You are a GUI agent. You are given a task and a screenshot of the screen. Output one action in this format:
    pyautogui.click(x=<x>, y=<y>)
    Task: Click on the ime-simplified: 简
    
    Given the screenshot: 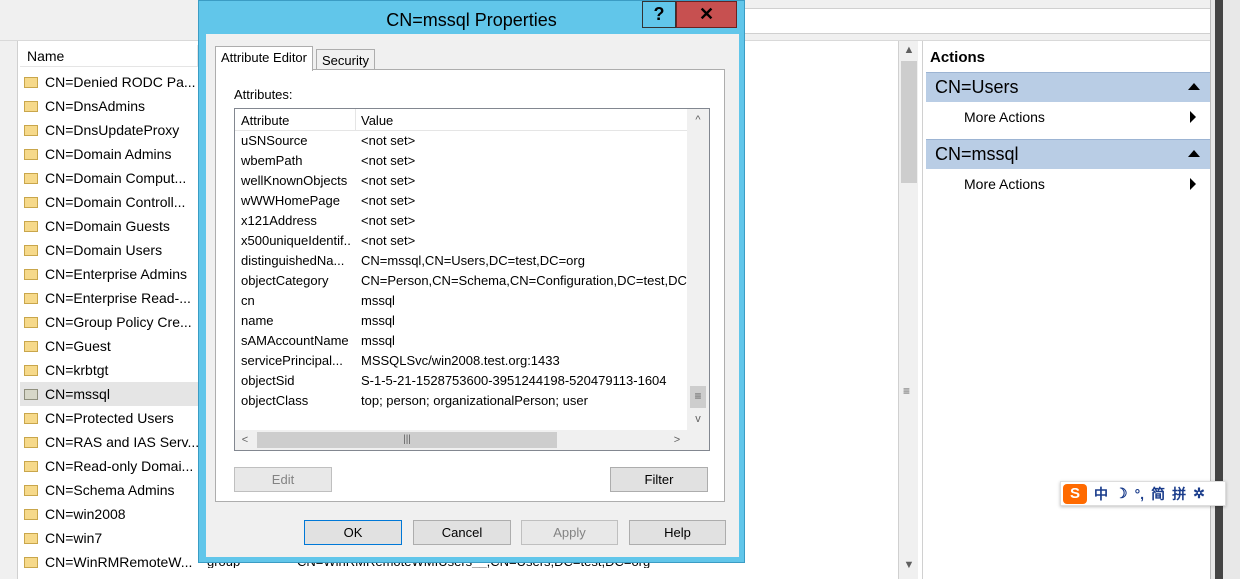 What is the action you would take?
    pyautogui.click(x=1158, y=494)
    